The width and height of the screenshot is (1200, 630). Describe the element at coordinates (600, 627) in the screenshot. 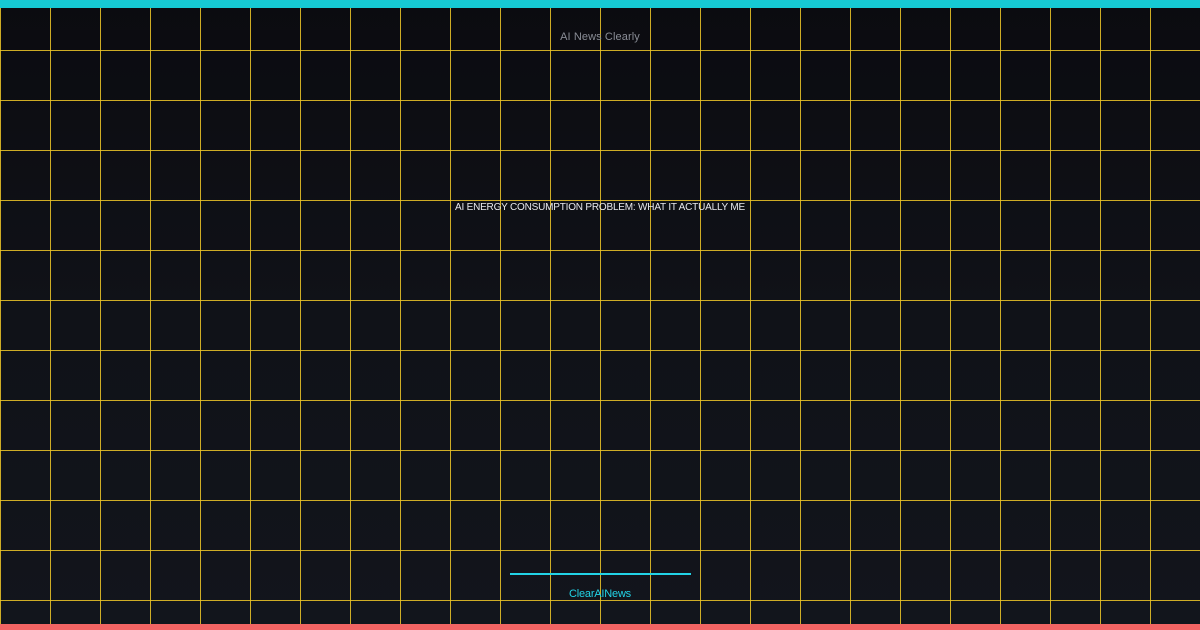

I see `bottom-accent-bar` at that location.